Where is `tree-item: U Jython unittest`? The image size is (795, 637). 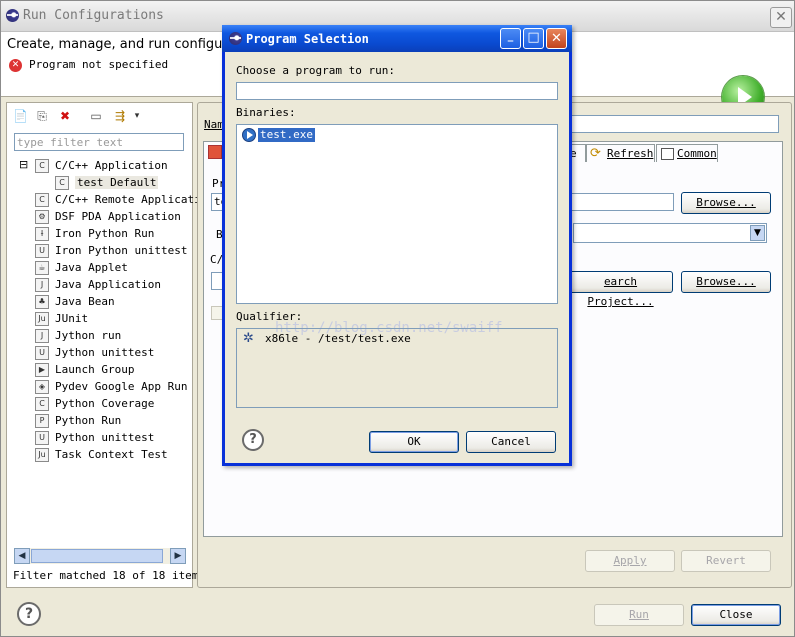
tree-item: U Jython unittest is located at coordinates (98, 353).